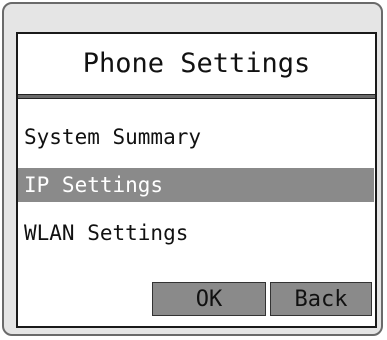  I want to click on back-button: Back, so click(321, 299).